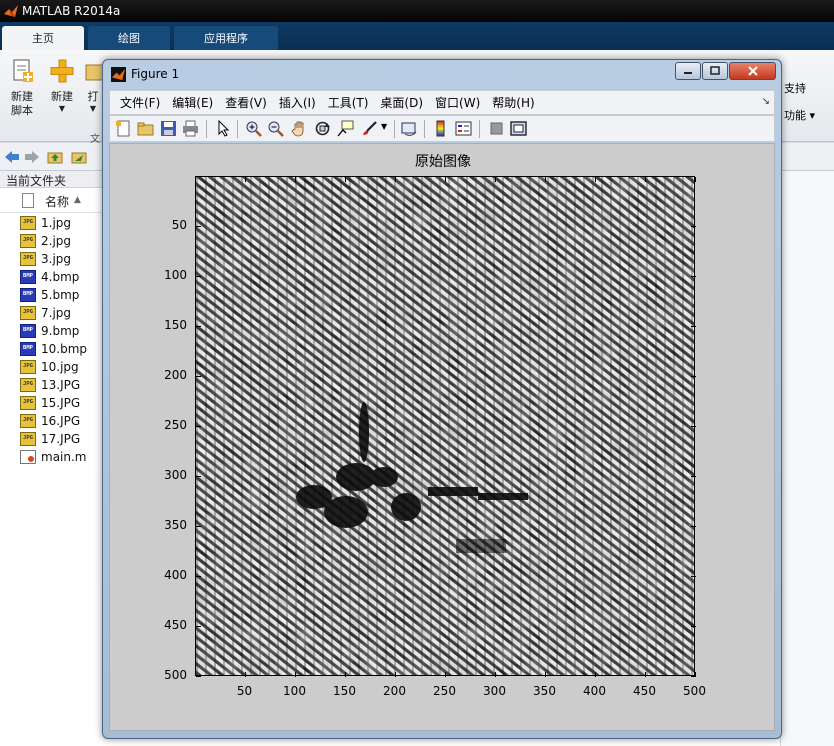 This screenshot has height=746, width=834. Describe the element at coordinates (294, 691) in the screenshot. I see `x-tick-label: 100` at that location.